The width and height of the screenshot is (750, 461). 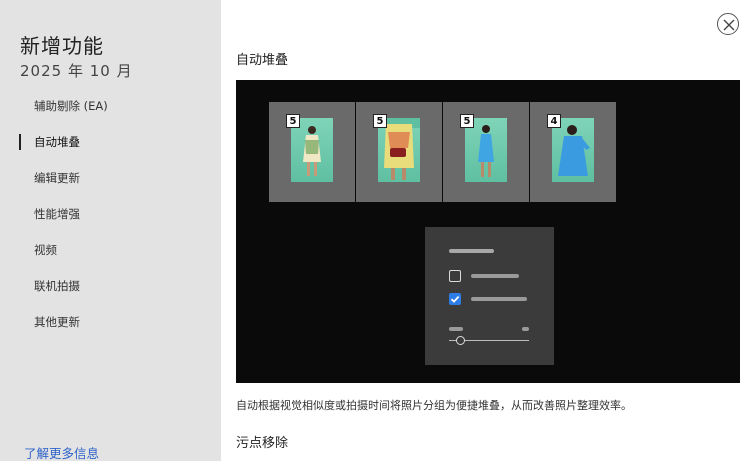 What do you see at coordinates (110, 112) in the screenshot?
I see `sidebar-item-assisted-culling: 辅助剔除 (EA)` at bounding box center [110, 112].